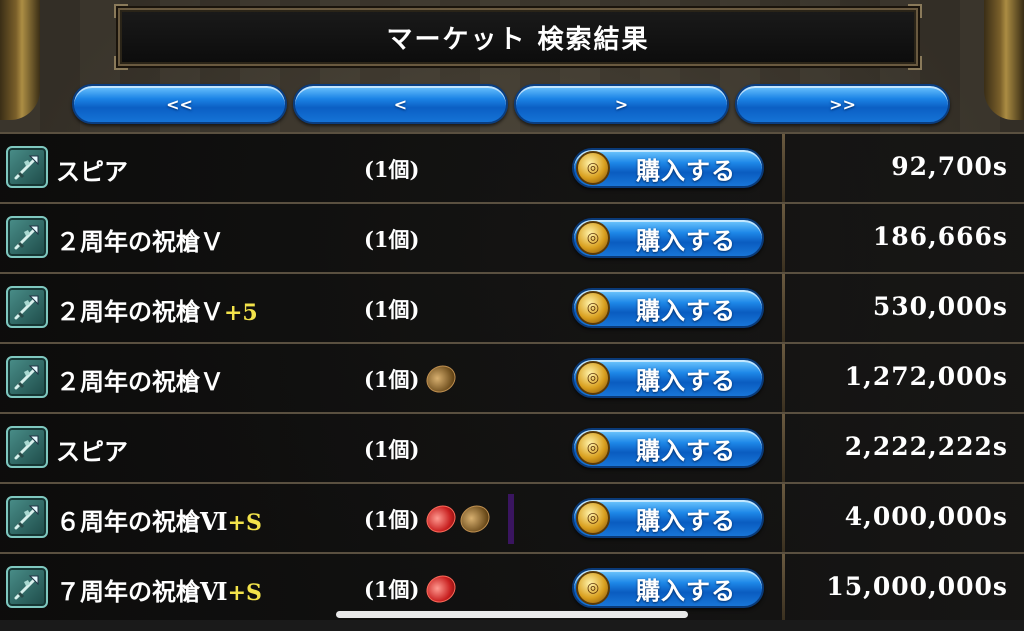 Image resolution: width=1024 pixels, height=631 pixels. Describe the element at coordinates (512, 625) in the screenshot. I see `bottom-strip` at that location.